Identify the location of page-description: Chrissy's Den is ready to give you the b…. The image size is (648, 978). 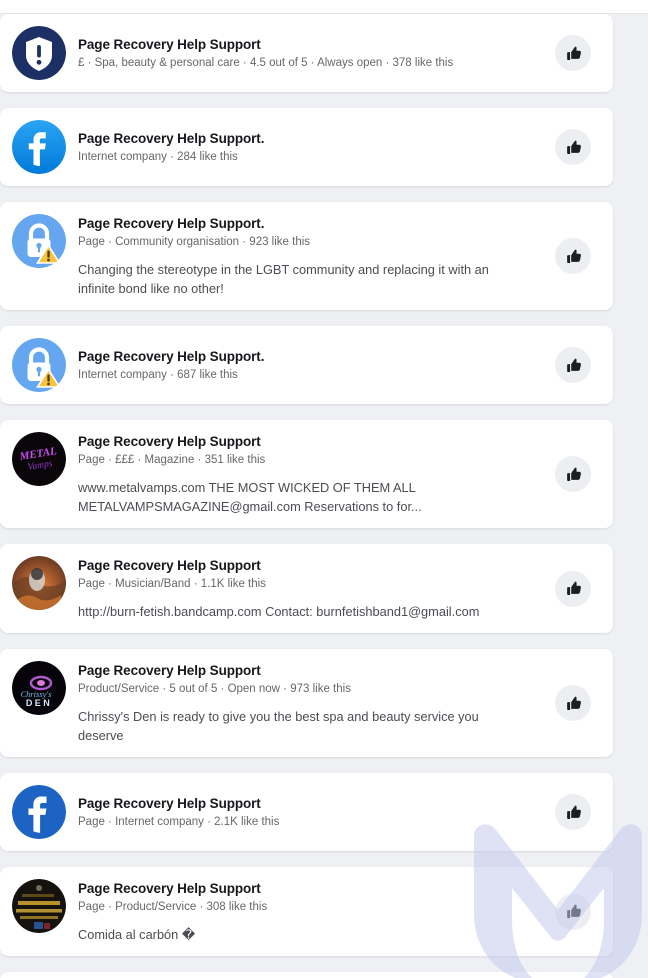
(278, 726).